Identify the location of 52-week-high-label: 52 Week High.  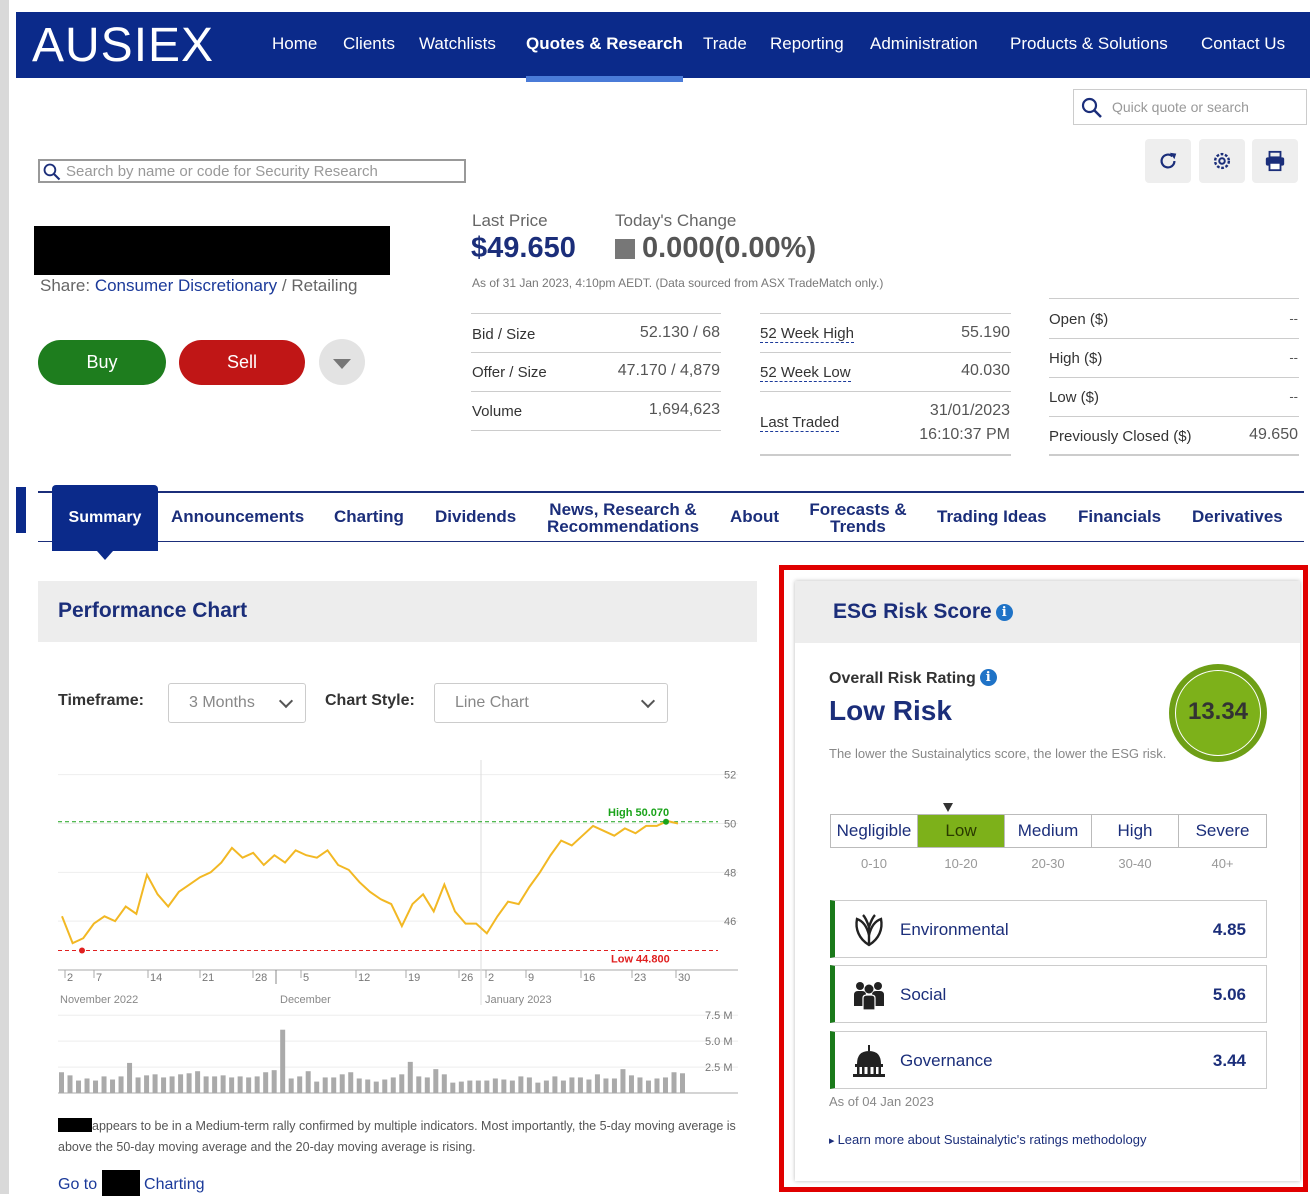
(807, 334).